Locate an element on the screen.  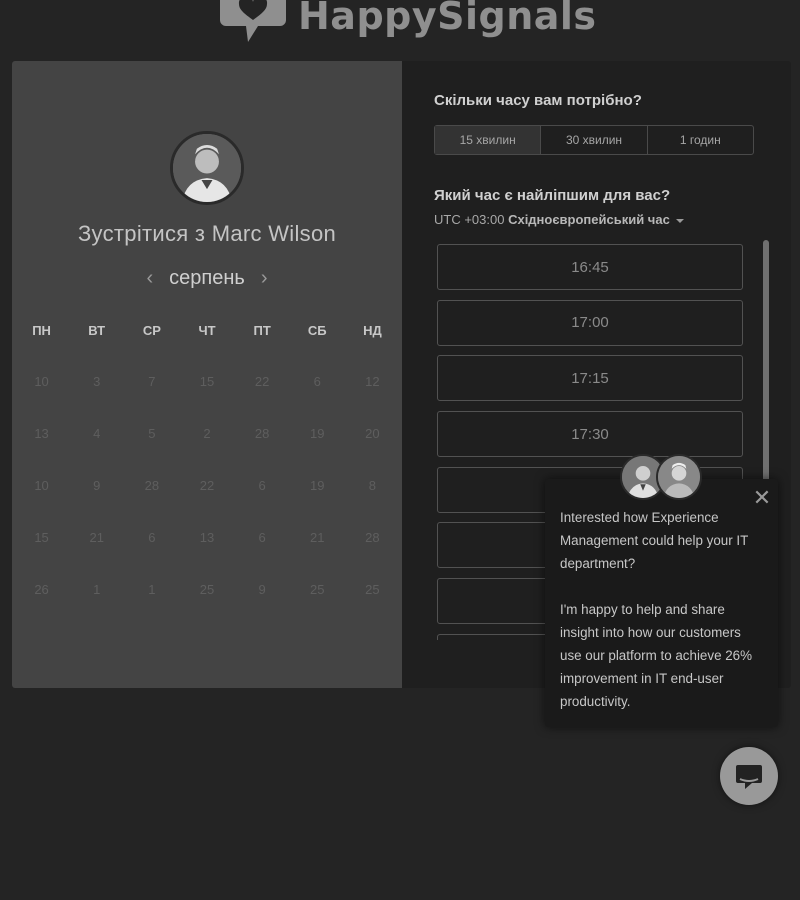
month-navigation: ‹ серпень › is located at coordinates (207, 278).